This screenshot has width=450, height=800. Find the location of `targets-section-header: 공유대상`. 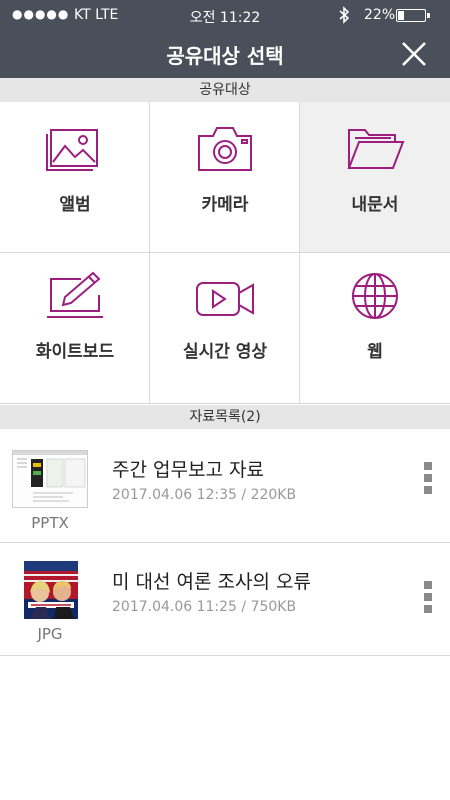

targets-section-header: 공유대상 is located at coordinates (225, 90).